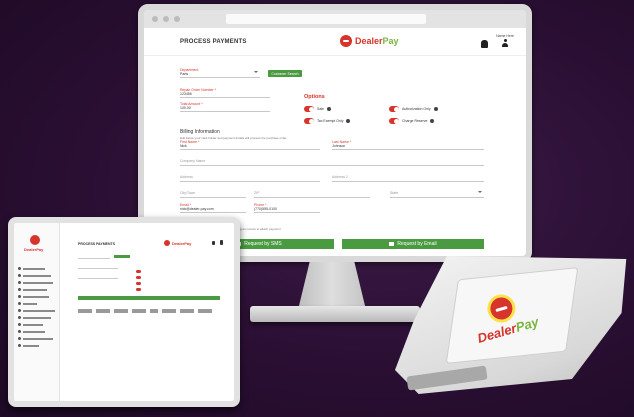 The width and height of the screenshot is (634, 417). Describe the element at coordinates (96, 244) in the screenshot. I see `tablet-page-title: PROCESS PAYMENTS` at that location.